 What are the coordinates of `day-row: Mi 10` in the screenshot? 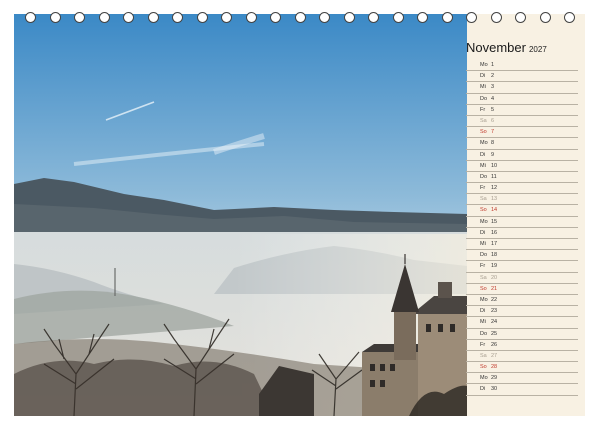 It's located at (522, 166).